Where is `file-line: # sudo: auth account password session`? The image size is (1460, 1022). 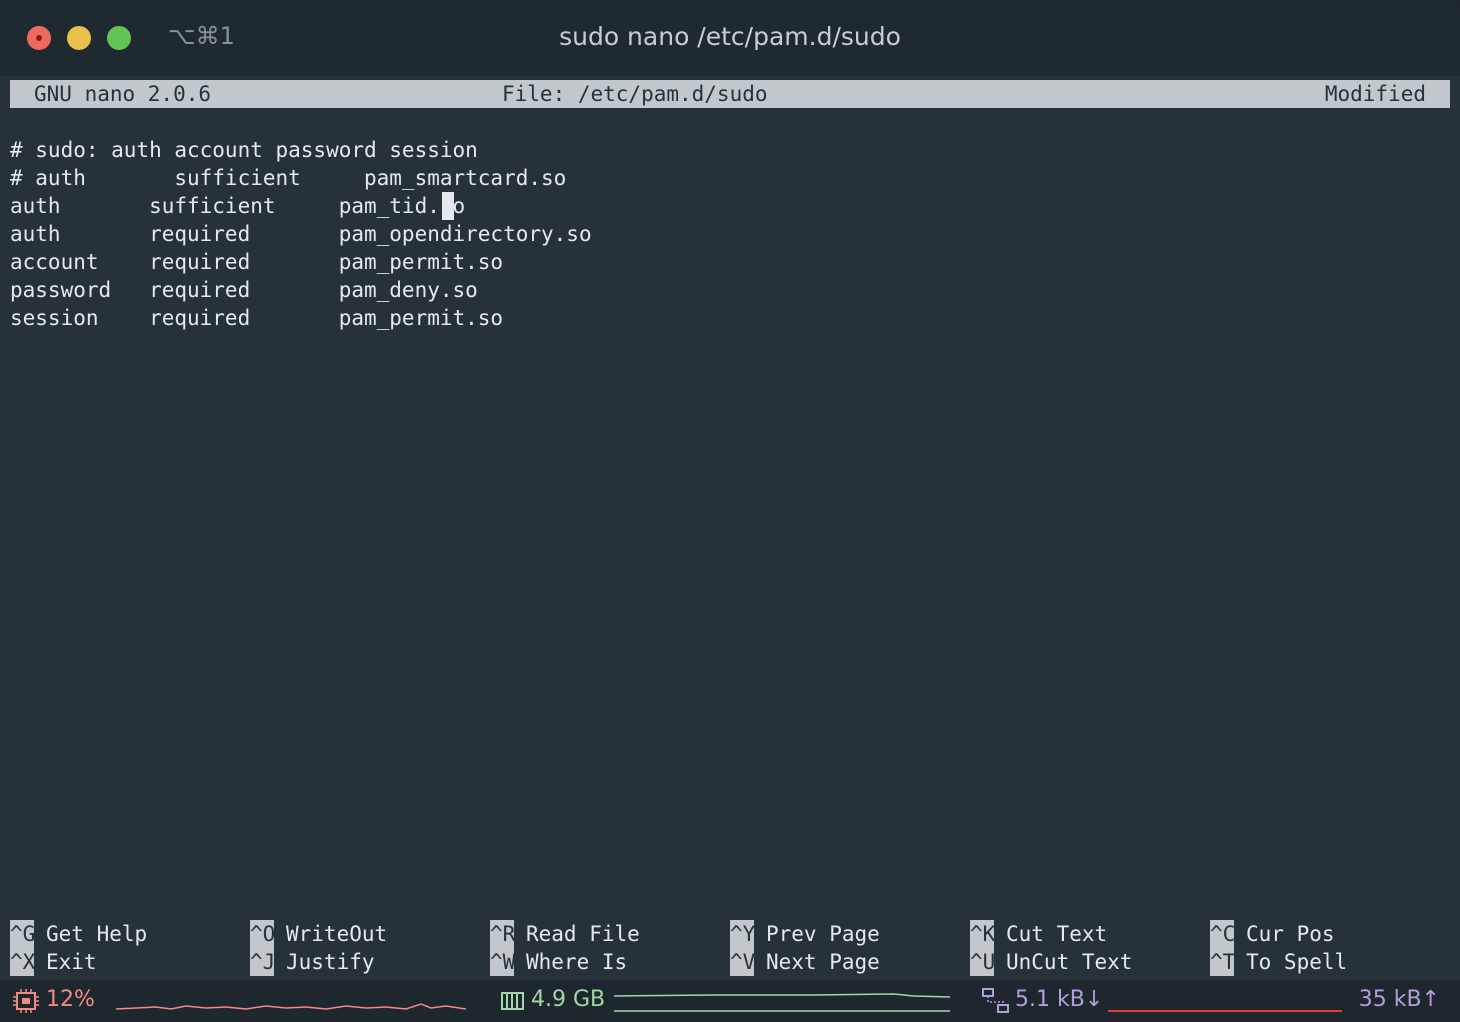
file-line: # sudo: auth account password session is located at coordinates (244, 150).